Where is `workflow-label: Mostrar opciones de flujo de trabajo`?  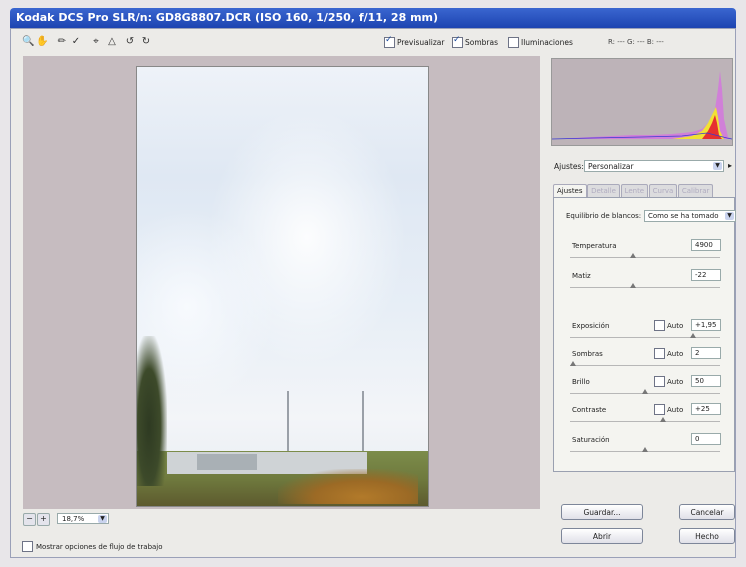 workflow-label: Mostrar opciones de flujo de trabajo is located at coordinates (99, 546).